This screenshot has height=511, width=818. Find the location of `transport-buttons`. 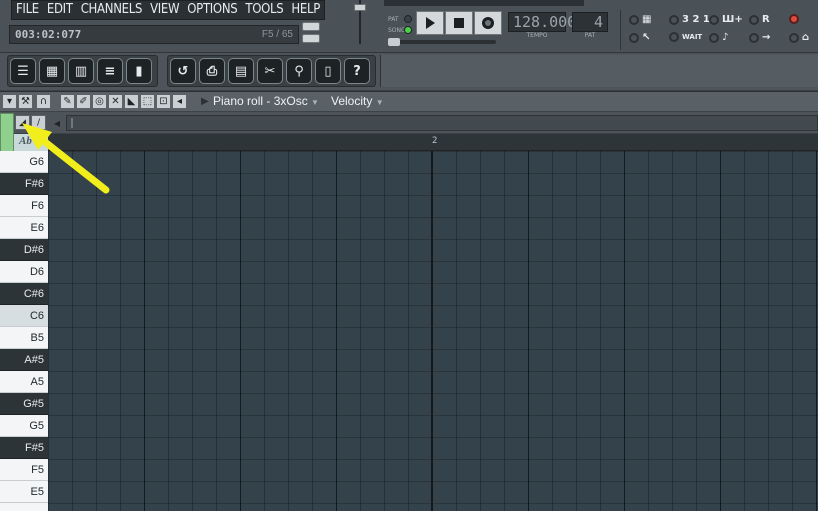

transport-buttons is located at coordinates (459, 23).